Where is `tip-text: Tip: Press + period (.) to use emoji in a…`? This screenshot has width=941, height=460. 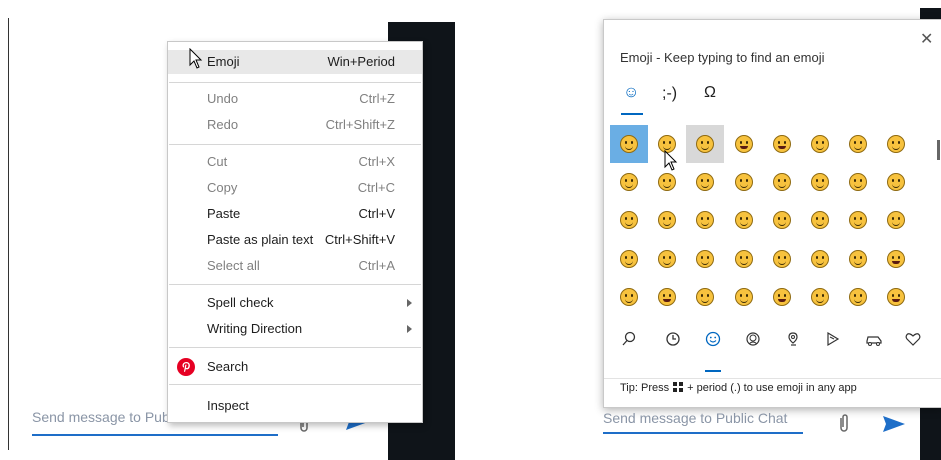 tip-text: Tip: Press + period (.) to use emoji in a… is located at coordinates (738, 388).